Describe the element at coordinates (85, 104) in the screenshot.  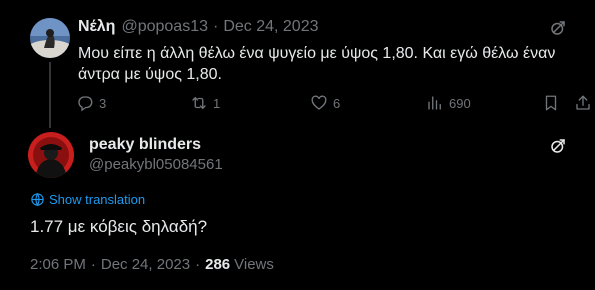
I see `reply-icon` at that location.